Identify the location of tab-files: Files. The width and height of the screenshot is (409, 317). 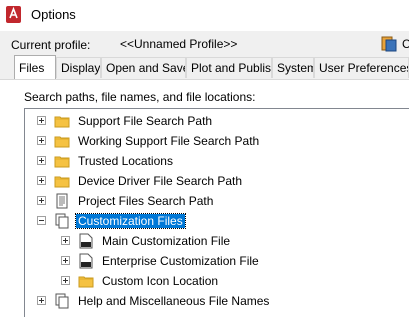
(35, 67).